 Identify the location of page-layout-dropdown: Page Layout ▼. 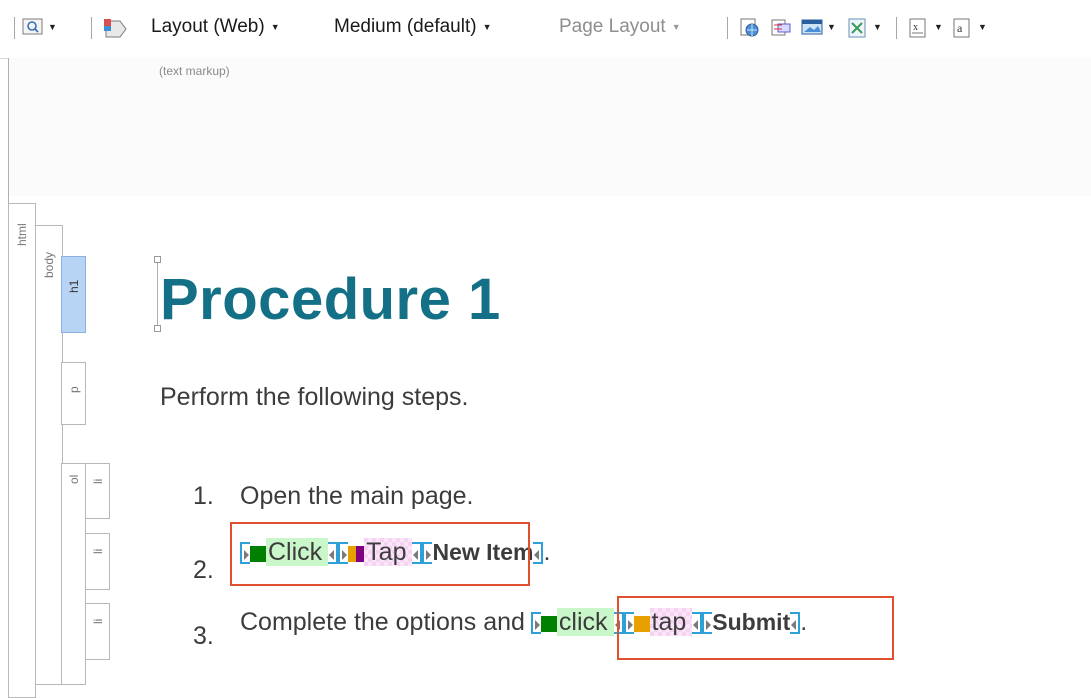
(620, 27).